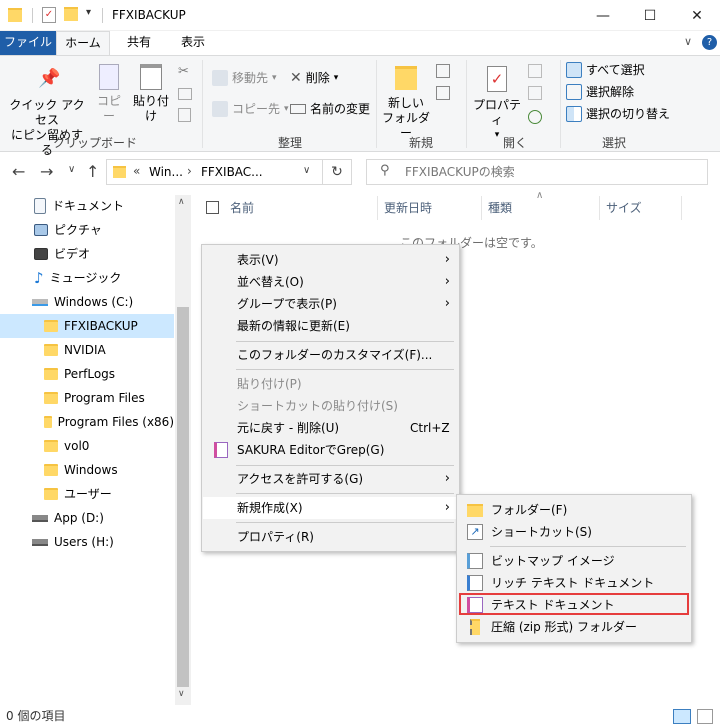  I want to click on nav-item-pictures: ピクチャ, so click(87, 230).